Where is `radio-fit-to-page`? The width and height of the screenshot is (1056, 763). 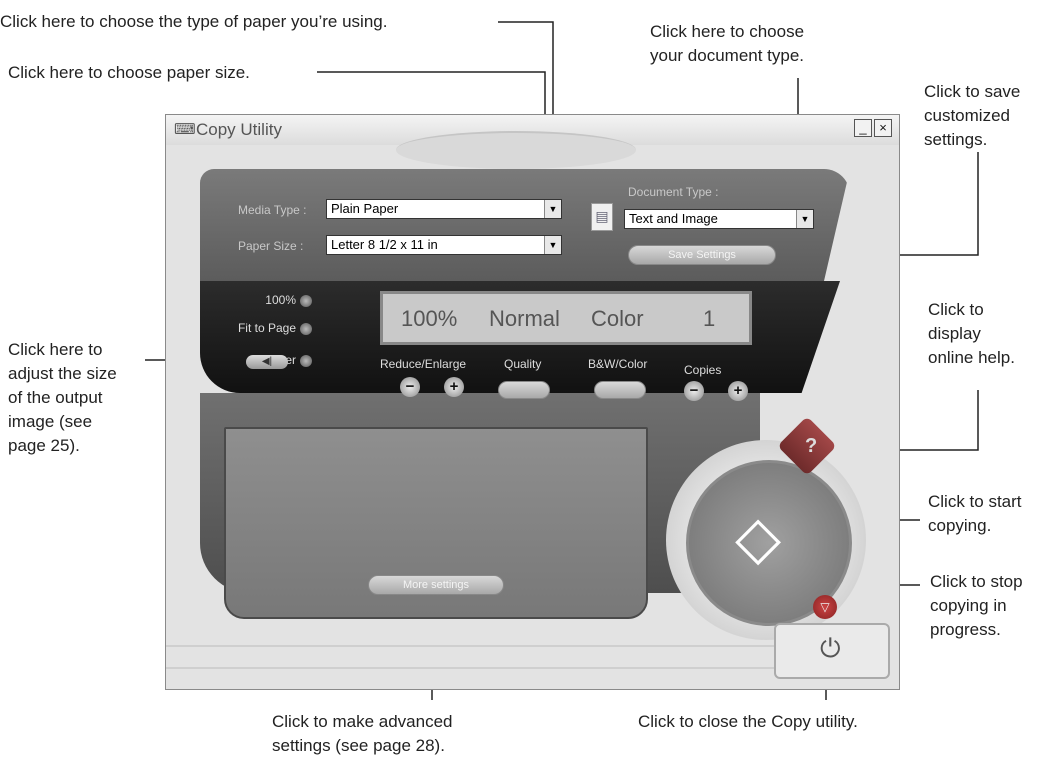
radio-fit-to-page is located at coordinates (306, 329).